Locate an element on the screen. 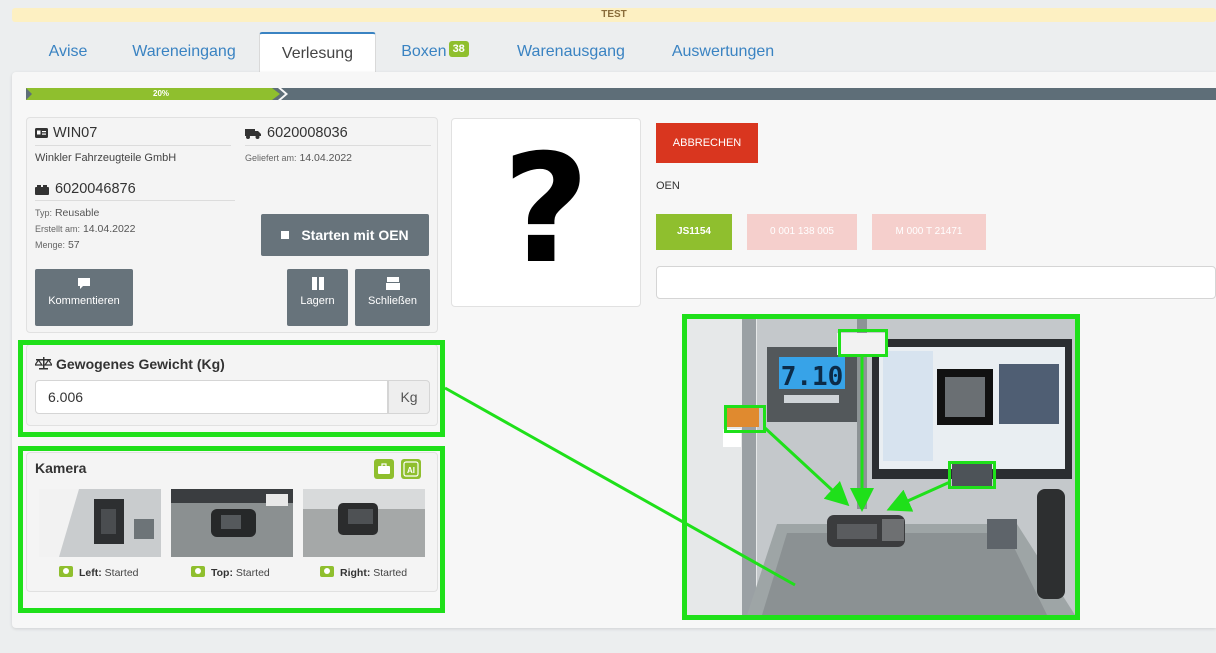 This screenshot has width=1216, height=653. created-info: Erstellt am: 14.04.2022 is located at coordinates (85, 229).